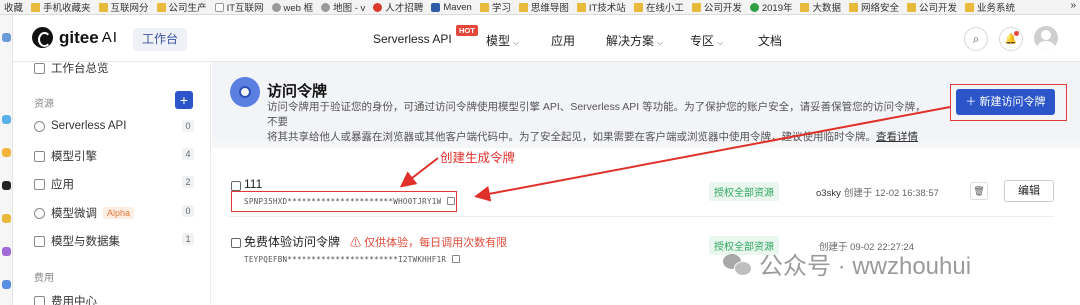  I want to click on search-button: ⌕, so click(976, 39).